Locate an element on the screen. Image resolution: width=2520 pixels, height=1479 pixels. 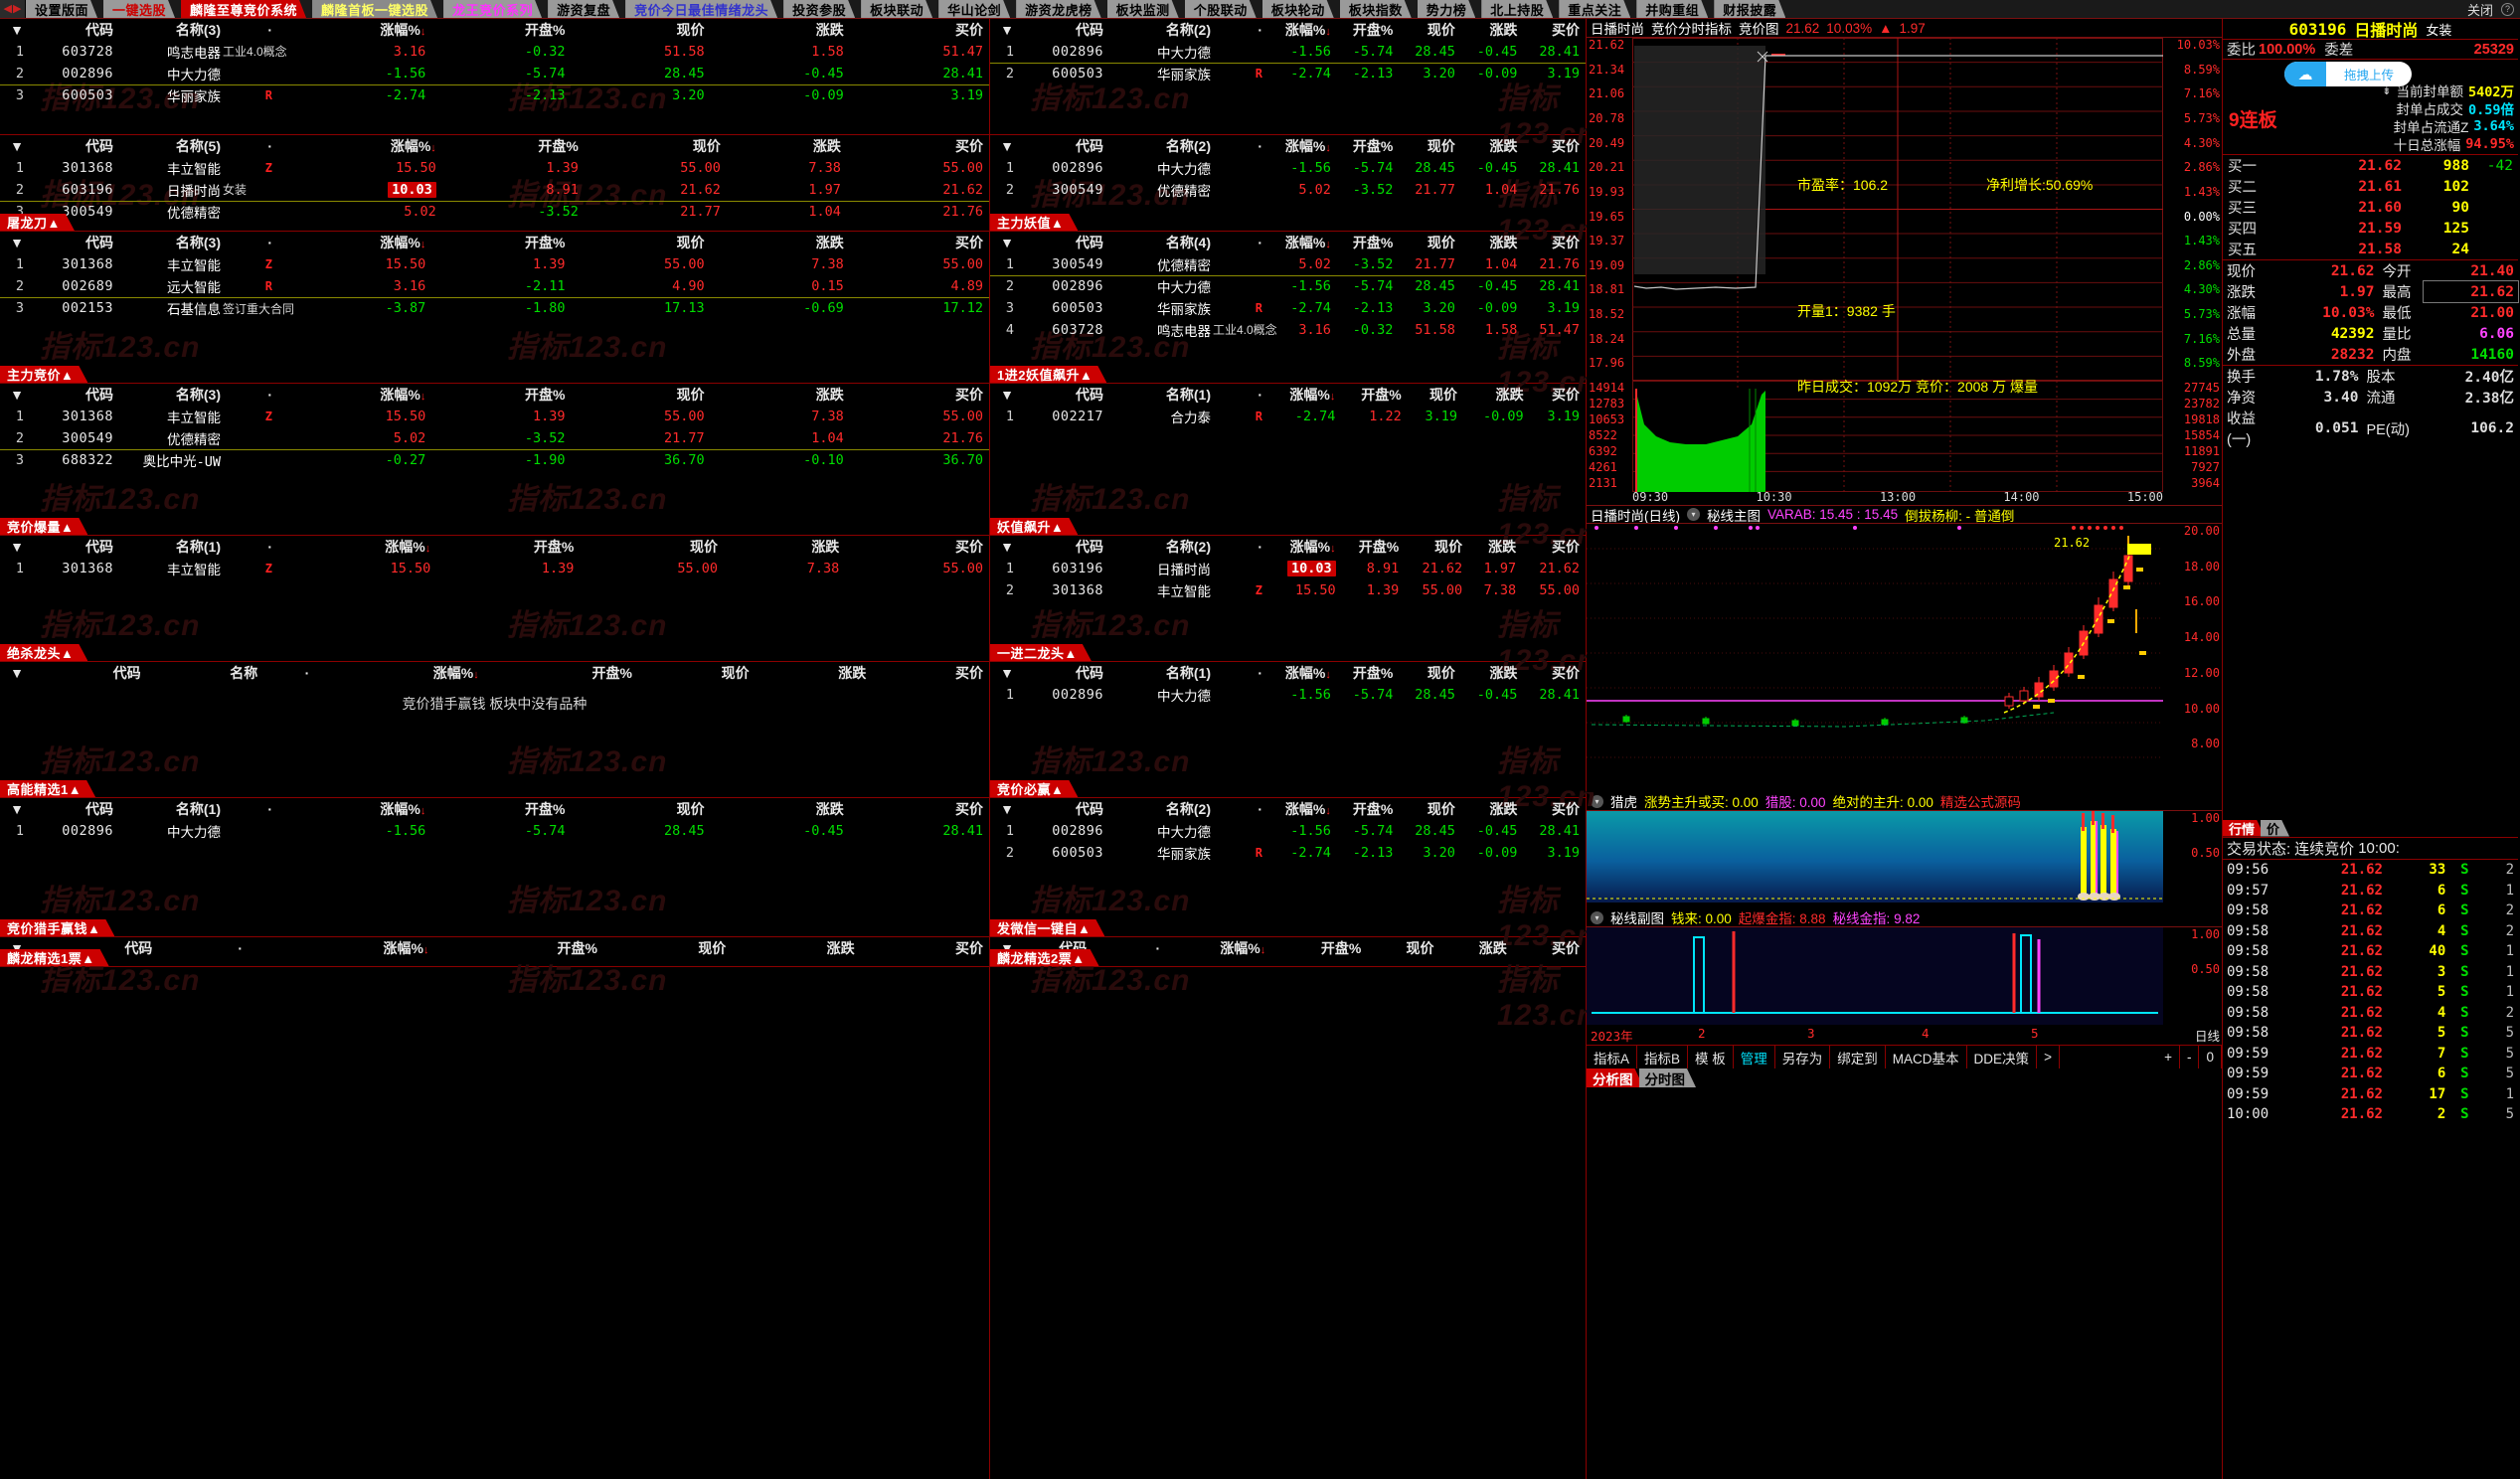
sub2-name: 秘线副图 is located at coordinates (1637, 917).